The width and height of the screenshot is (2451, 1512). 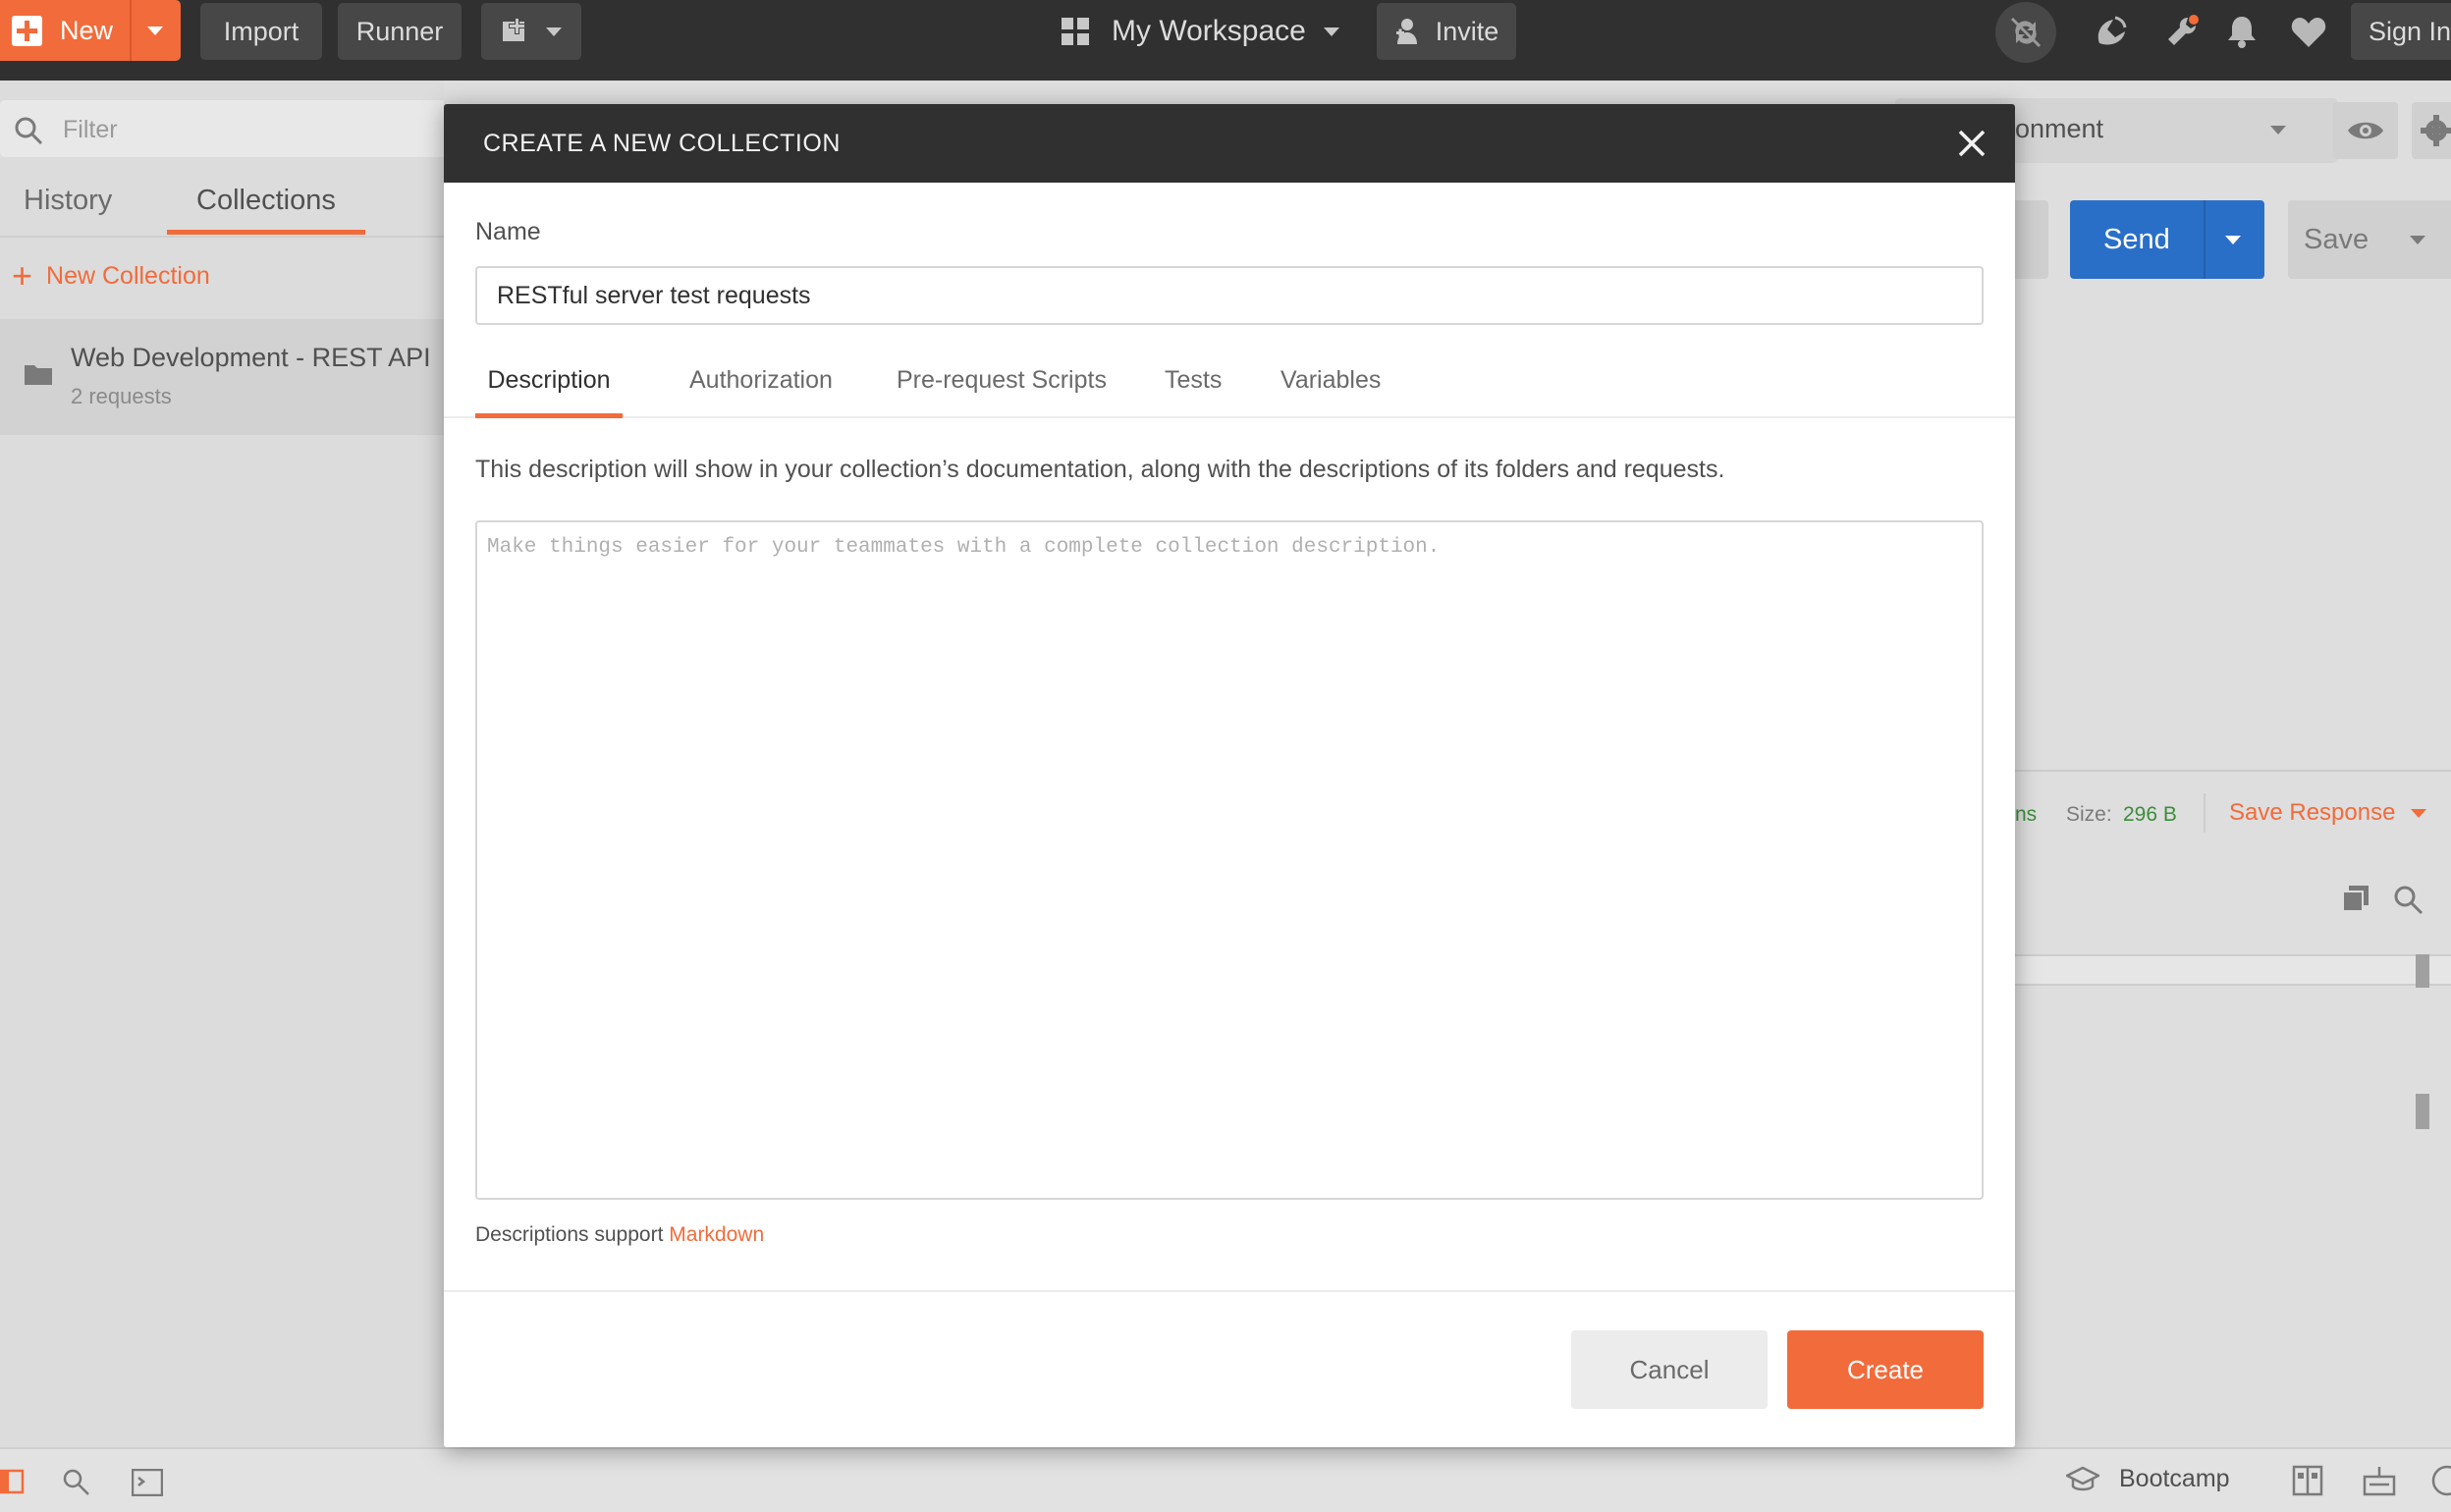 I want to click on gear-icon, so click(x=2436, y=131).